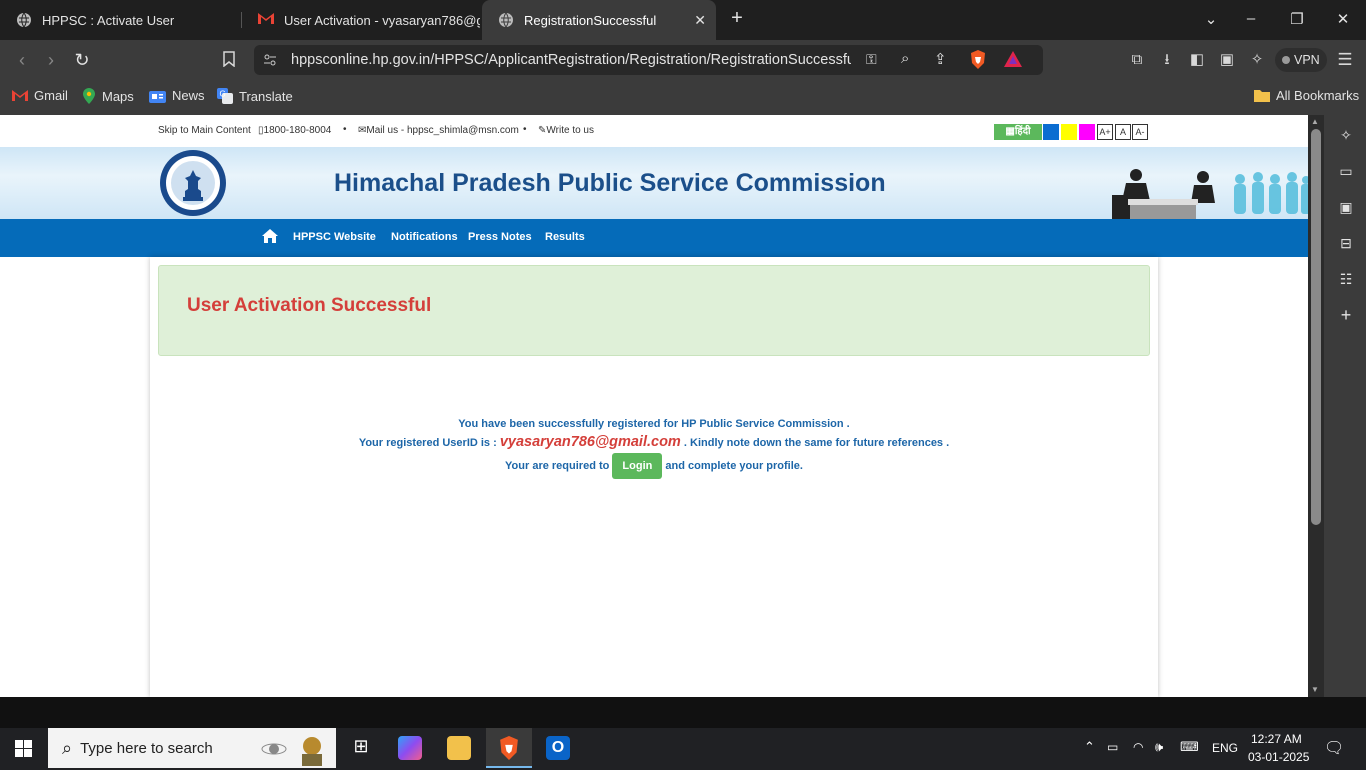 The width and height of the screenshot is (1366, 770). Describe the element at coordinates (683, 712) in the screenshot. I see `page-bottom-strip` at that location.